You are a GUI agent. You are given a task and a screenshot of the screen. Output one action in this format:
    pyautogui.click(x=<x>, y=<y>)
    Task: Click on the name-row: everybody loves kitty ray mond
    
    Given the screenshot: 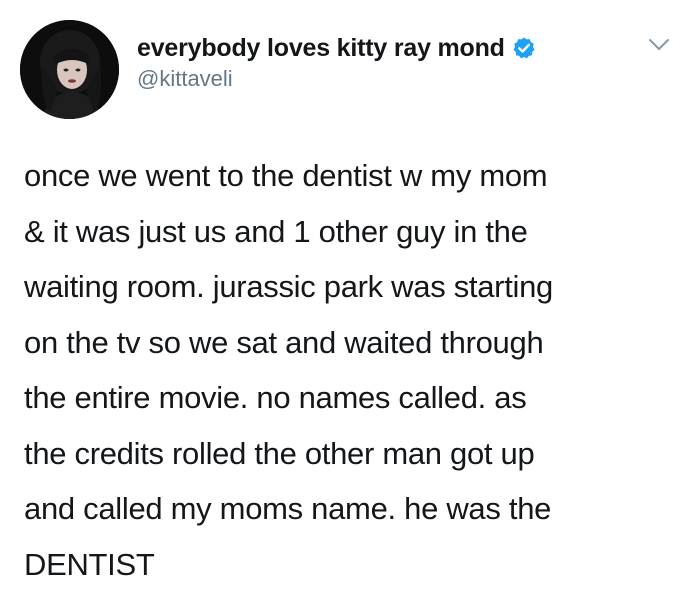 What is the action you would take?
    pyautogui.click(x=336, y=48)
    